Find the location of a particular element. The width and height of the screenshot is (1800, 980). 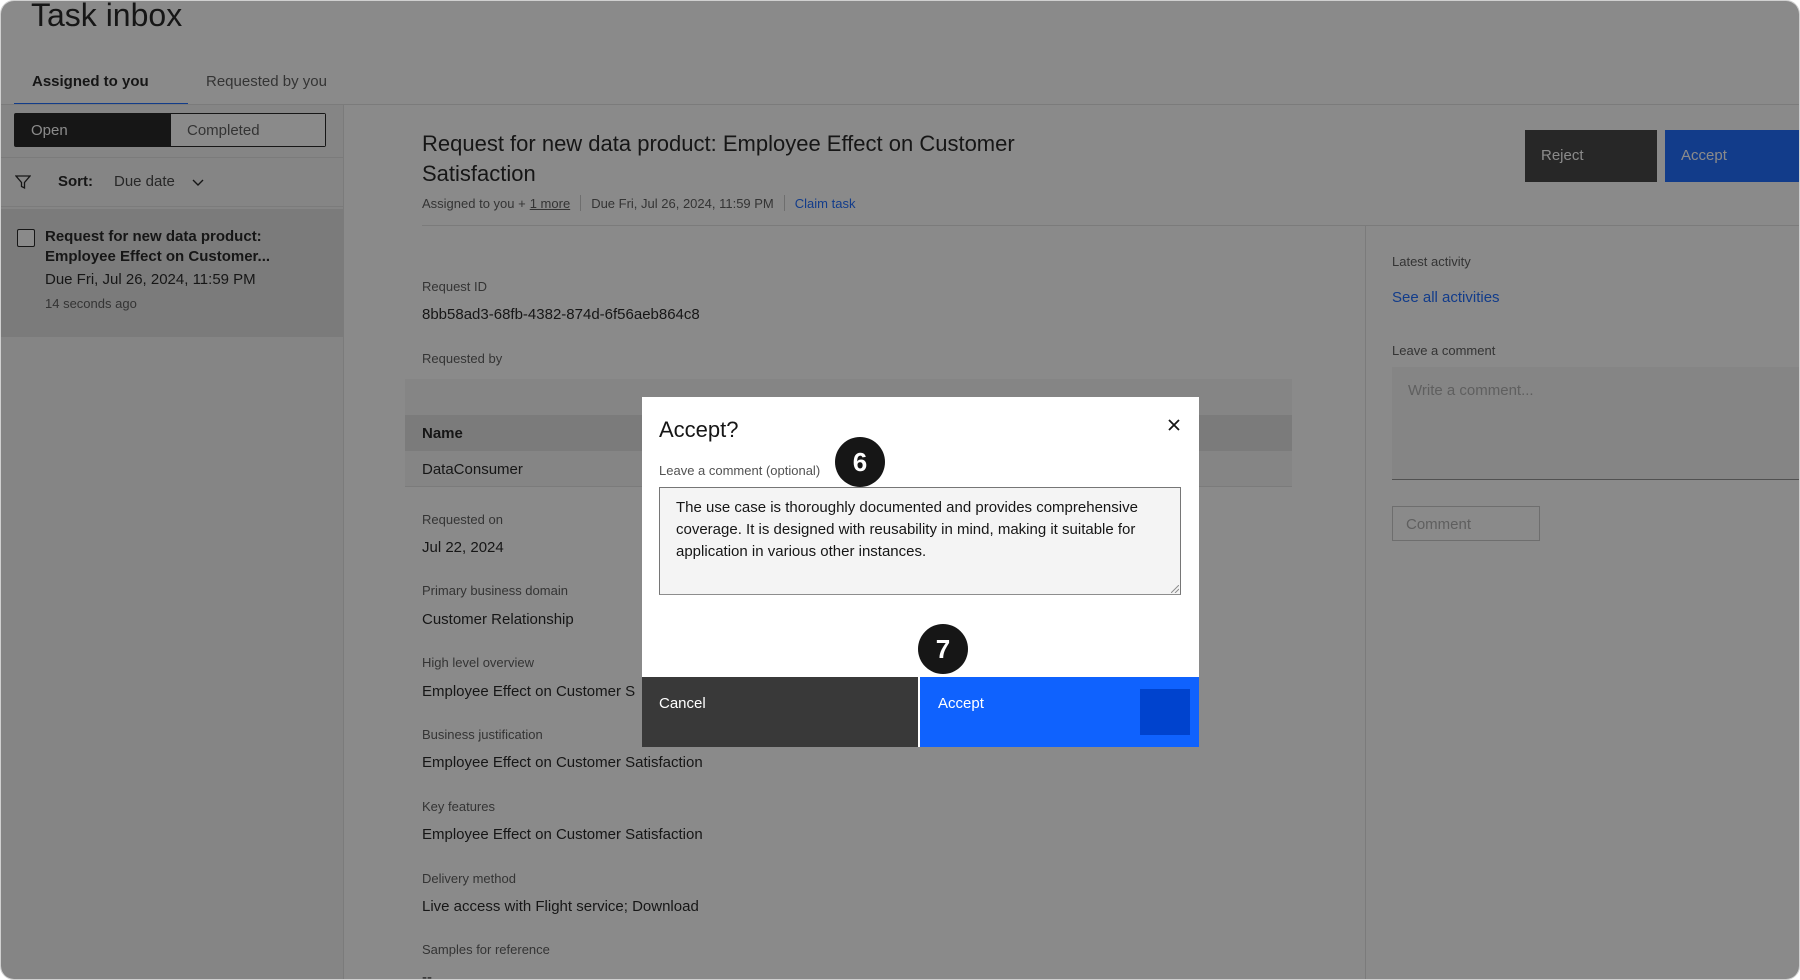

modal-accept-button: Accept is located at coordinates (1059, 712).